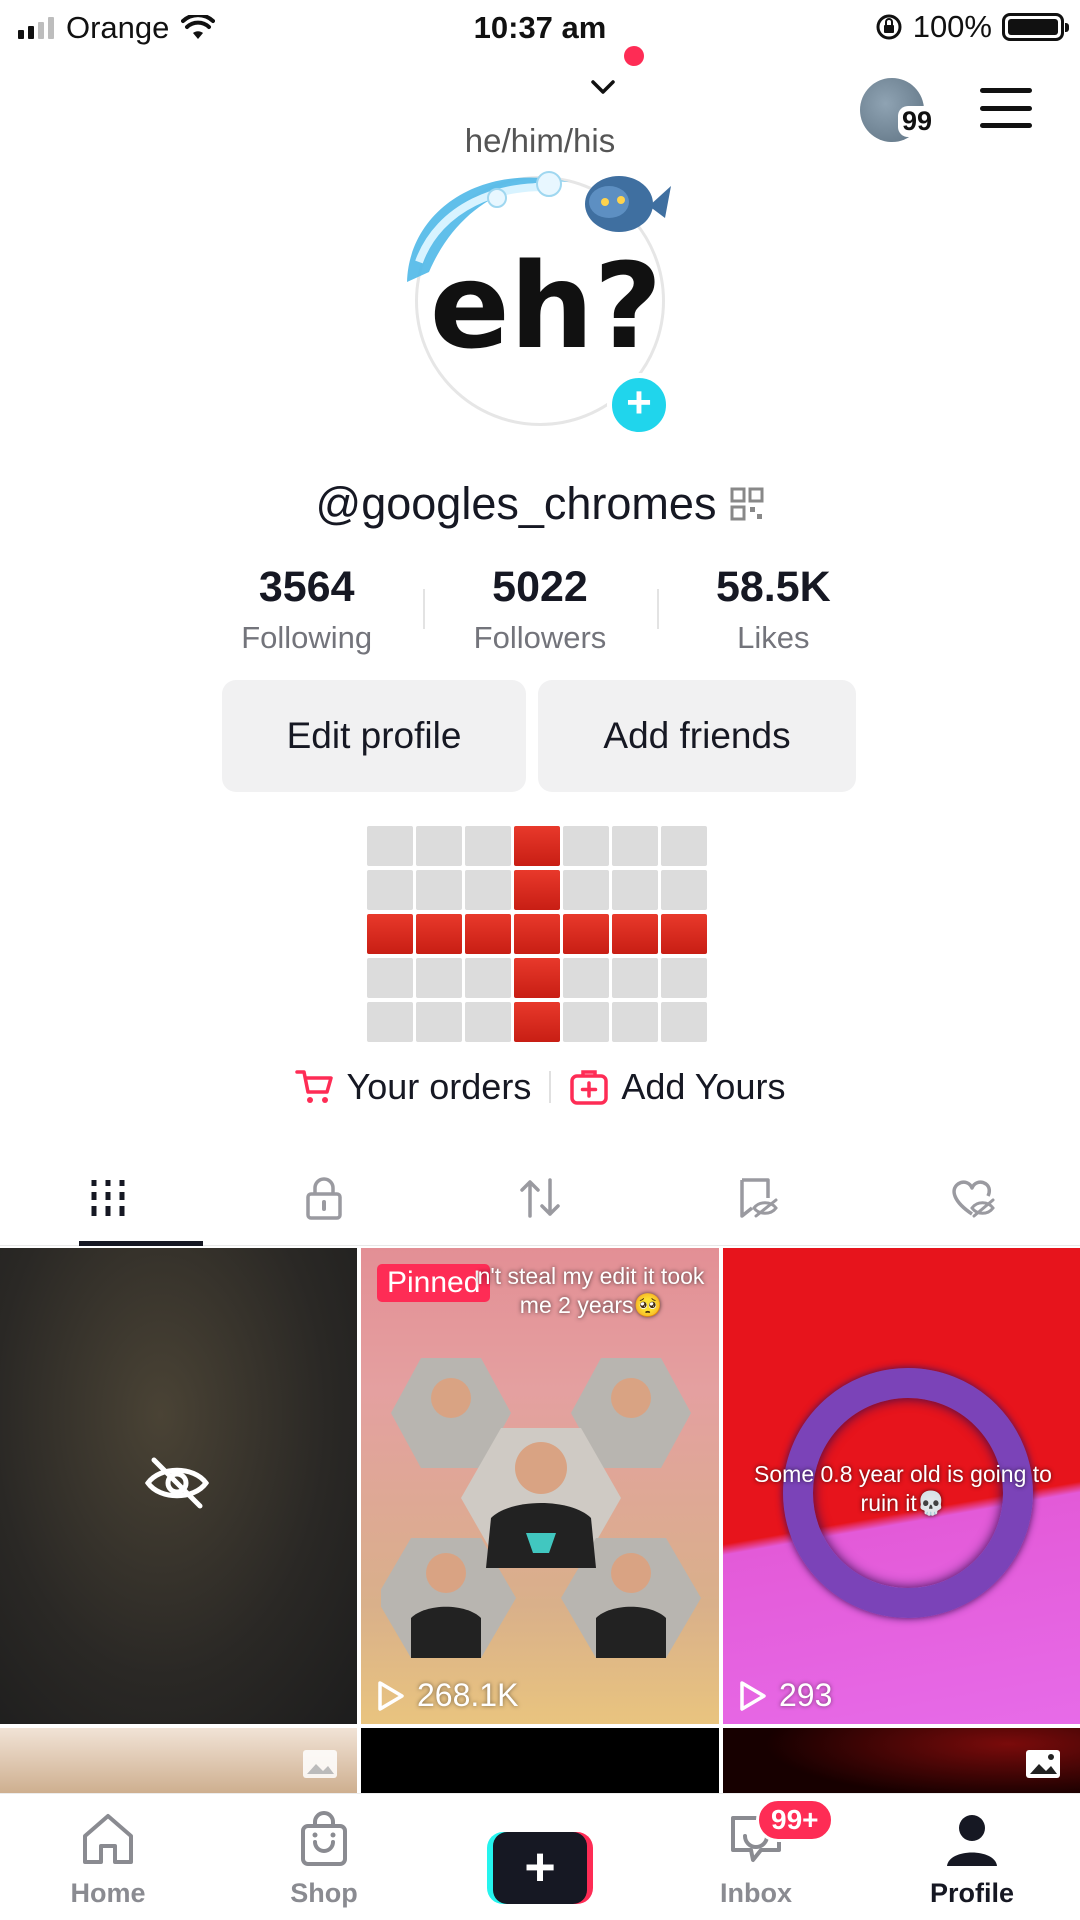  I want to click on notification-dot, so click(634, 56).